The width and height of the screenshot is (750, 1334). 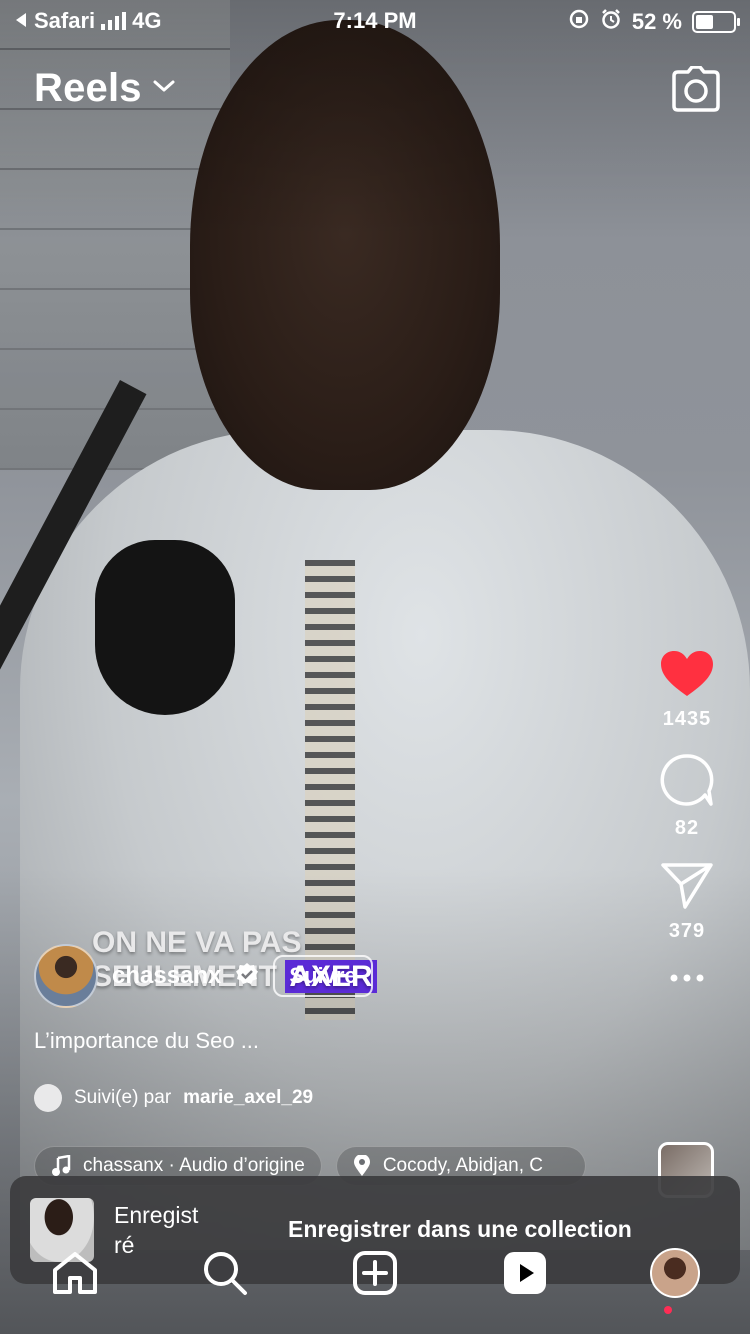 What do you see at coordinates (166, 976) in the screenshot?
I see `username: chassanx` at bounding box center [166, 976].